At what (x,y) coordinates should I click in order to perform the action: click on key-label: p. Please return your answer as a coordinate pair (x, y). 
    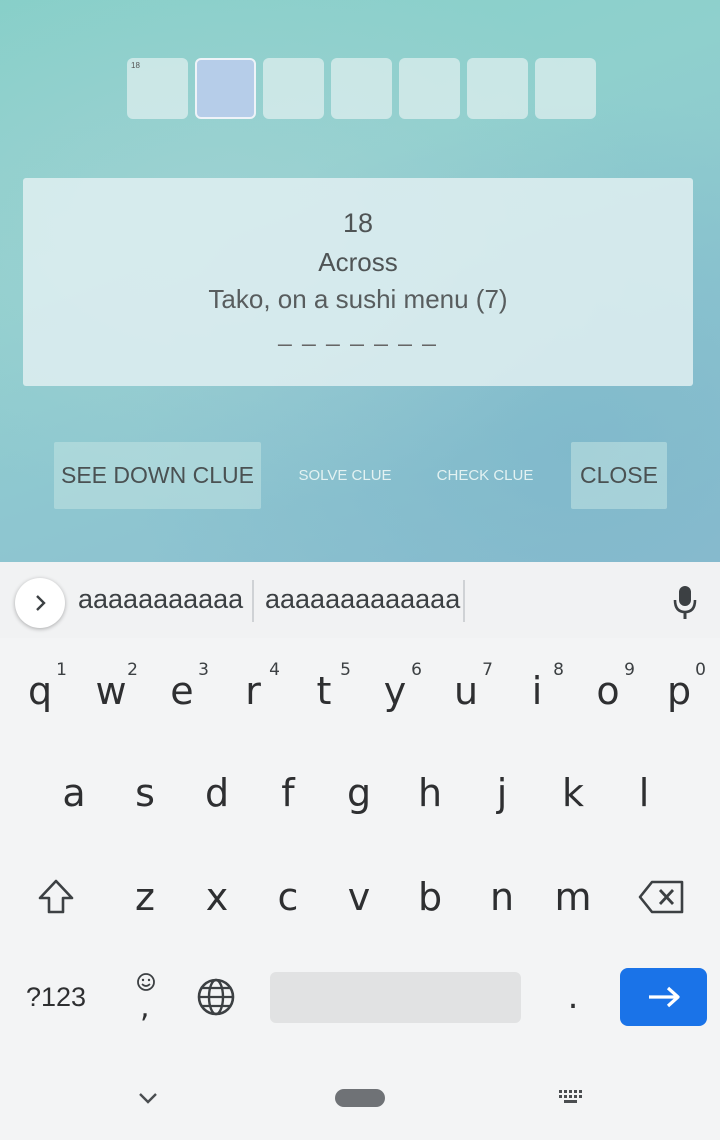
    Looking at the image, I should click on (679, 691).